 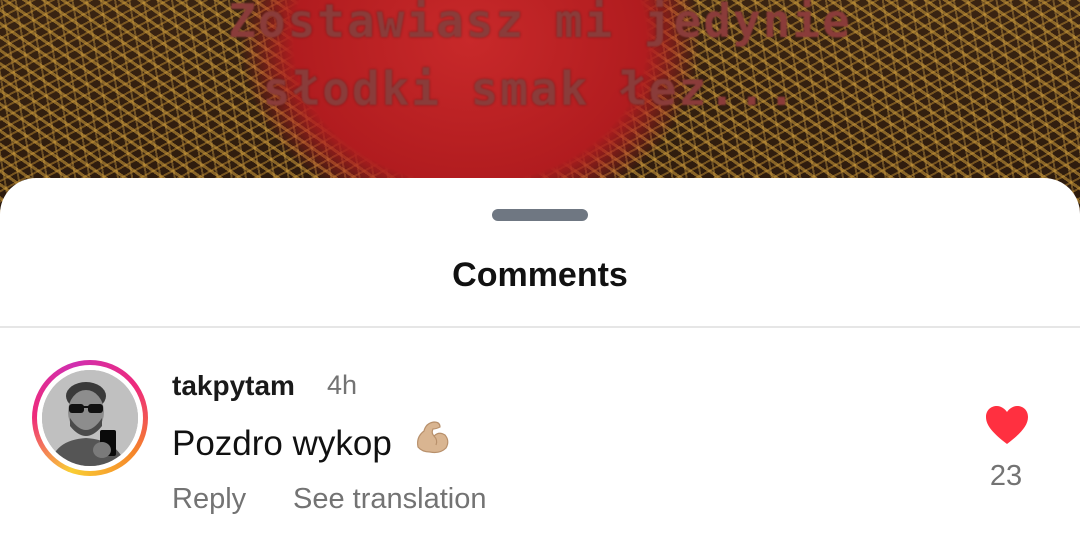 I want to click on avatar, so click(x=90, y=418).